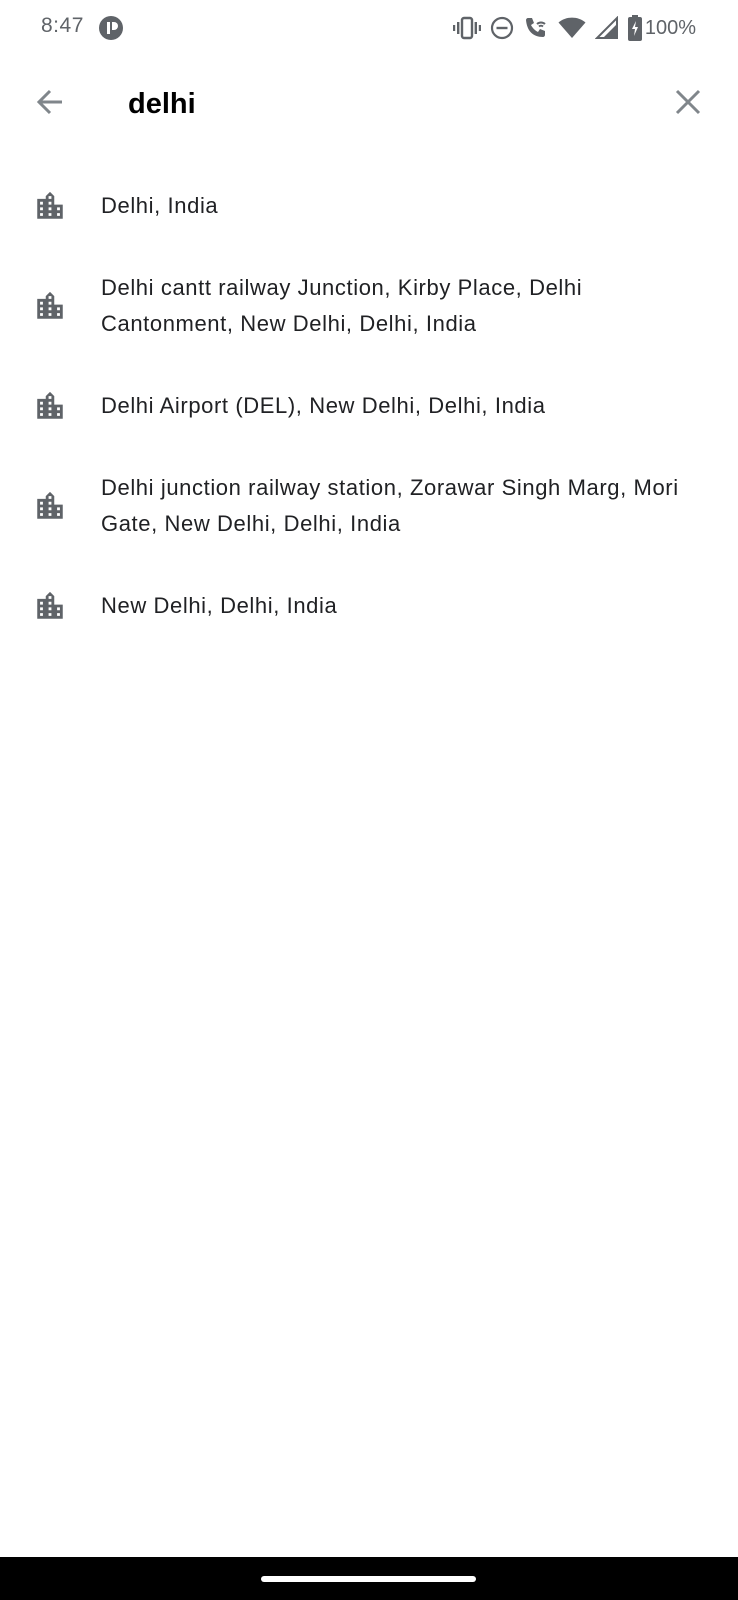  I want to click on vibrate-icon, so click(466, 28).